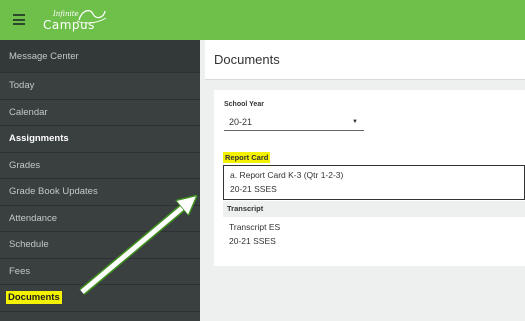 This screenshot has width=525, height=321. I want to click on transcript-heading: Transcript, so click(374, 209).